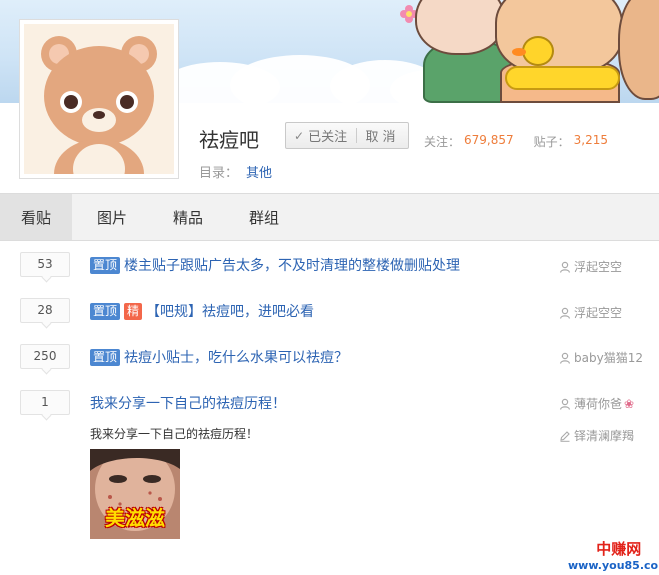 The image size is (659, 575). Describe the element at coordinates (45, 310) in the screenshot. I see `reply-count: 28` at that location.